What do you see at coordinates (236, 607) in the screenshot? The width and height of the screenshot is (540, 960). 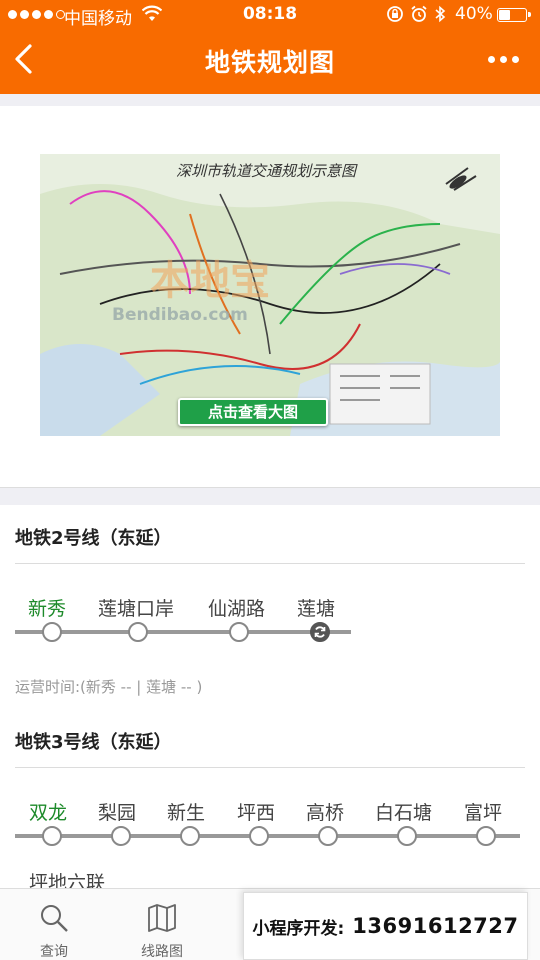 I see `station-label: 仙湖路` at bounding box center [236, 607].